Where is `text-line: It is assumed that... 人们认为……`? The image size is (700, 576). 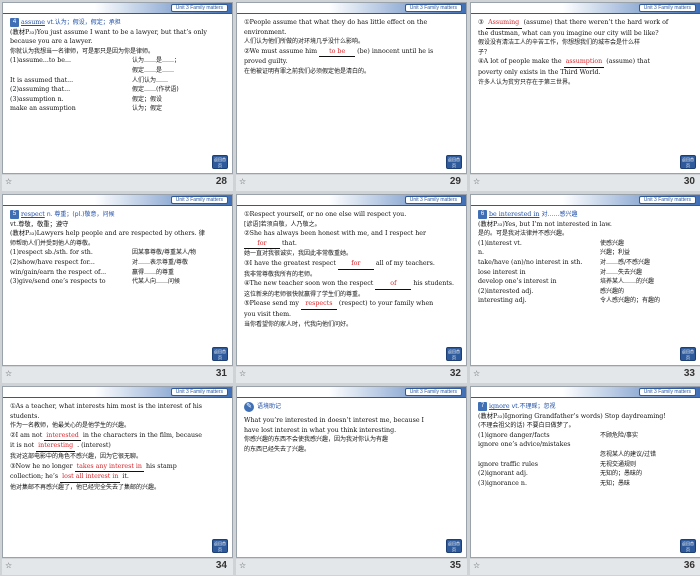
text-line: It is assumed that... 人们认为…… is located at coordinates (118, 81).